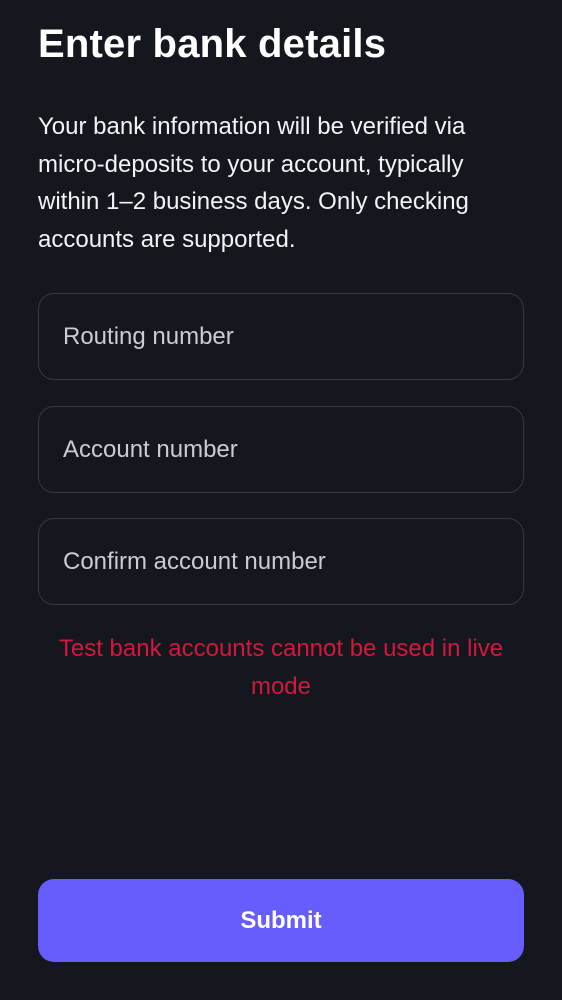 The width and height of the screenshot is (562, 1000). Describe the element at coordinates (281, 920) in the screenshot. I see `submit-button: Submit` at that location.